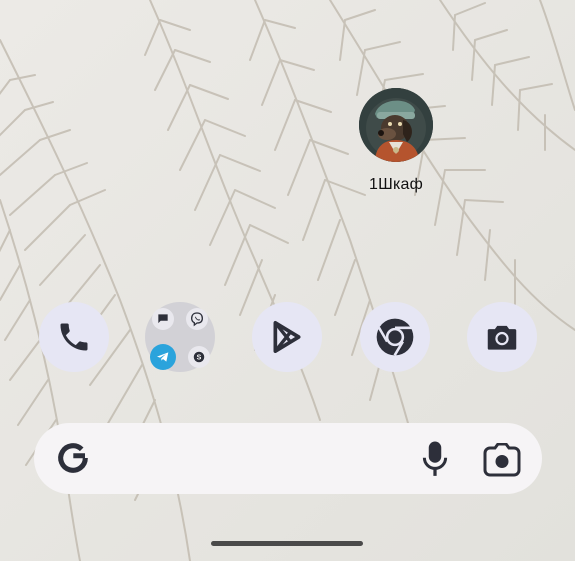  I want to click on microphone-icon, so click(435, 459).